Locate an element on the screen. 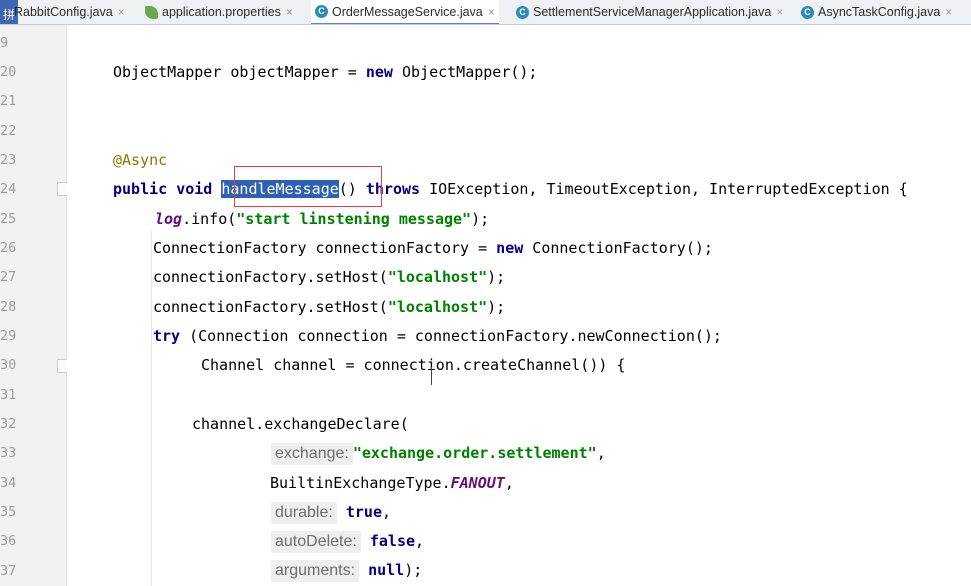 The image size is (971, 586). line-number: 29 is located at coordinates (8, 336).